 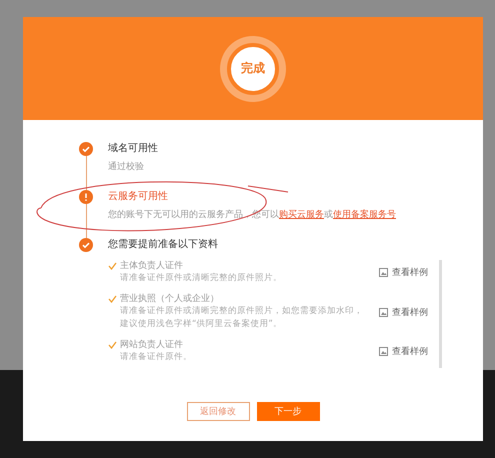 What do you see at coordinates (241, 318) in the screenshot?
I see `material-description: 请准备证件原件或清晰完整的原件照片，如您需要添加水印，建议使用浅色字样“供阿里云备案使用”。` at bounding box center [241, 318].